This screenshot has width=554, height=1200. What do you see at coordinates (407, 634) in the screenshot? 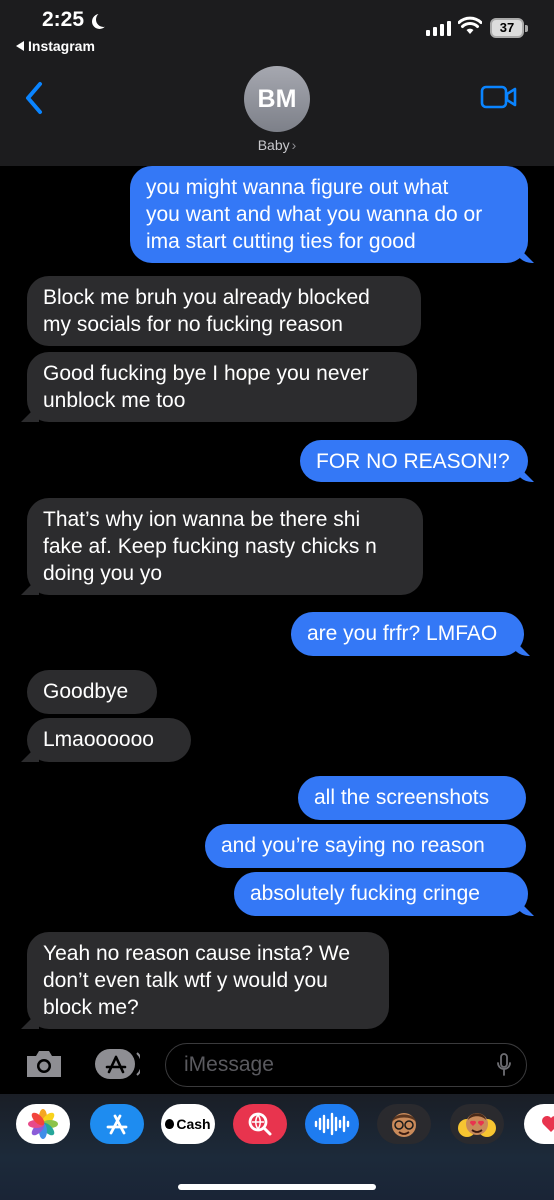
I see `sent-message-bubble: are you frfr? LMFAO` at bounding box center [407, 634].